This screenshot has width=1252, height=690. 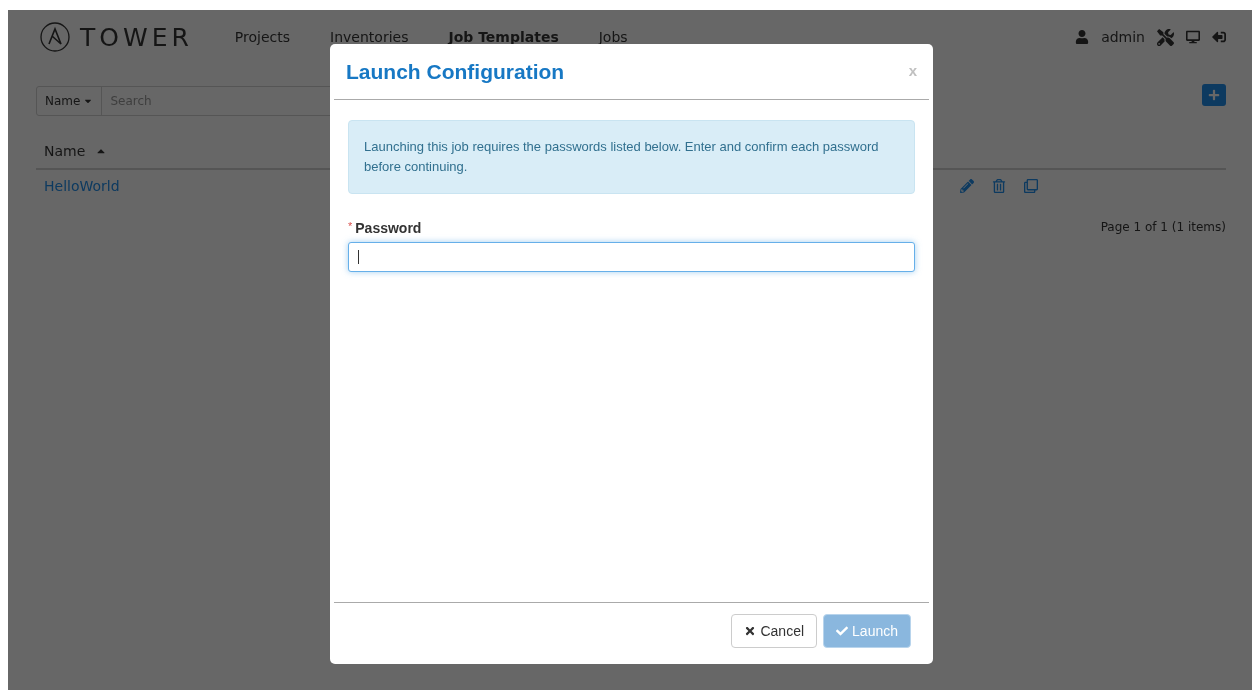 I want to click on dialog-title: Launch Configuration, so click(x=455, y=72).